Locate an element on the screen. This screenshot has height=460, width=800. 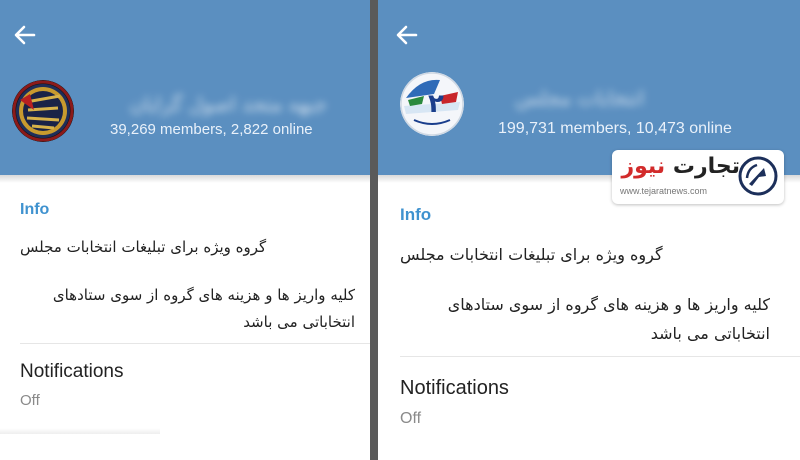
channel-title: جبهه متحد اصول گرایان is located at coordinates (228, 104).